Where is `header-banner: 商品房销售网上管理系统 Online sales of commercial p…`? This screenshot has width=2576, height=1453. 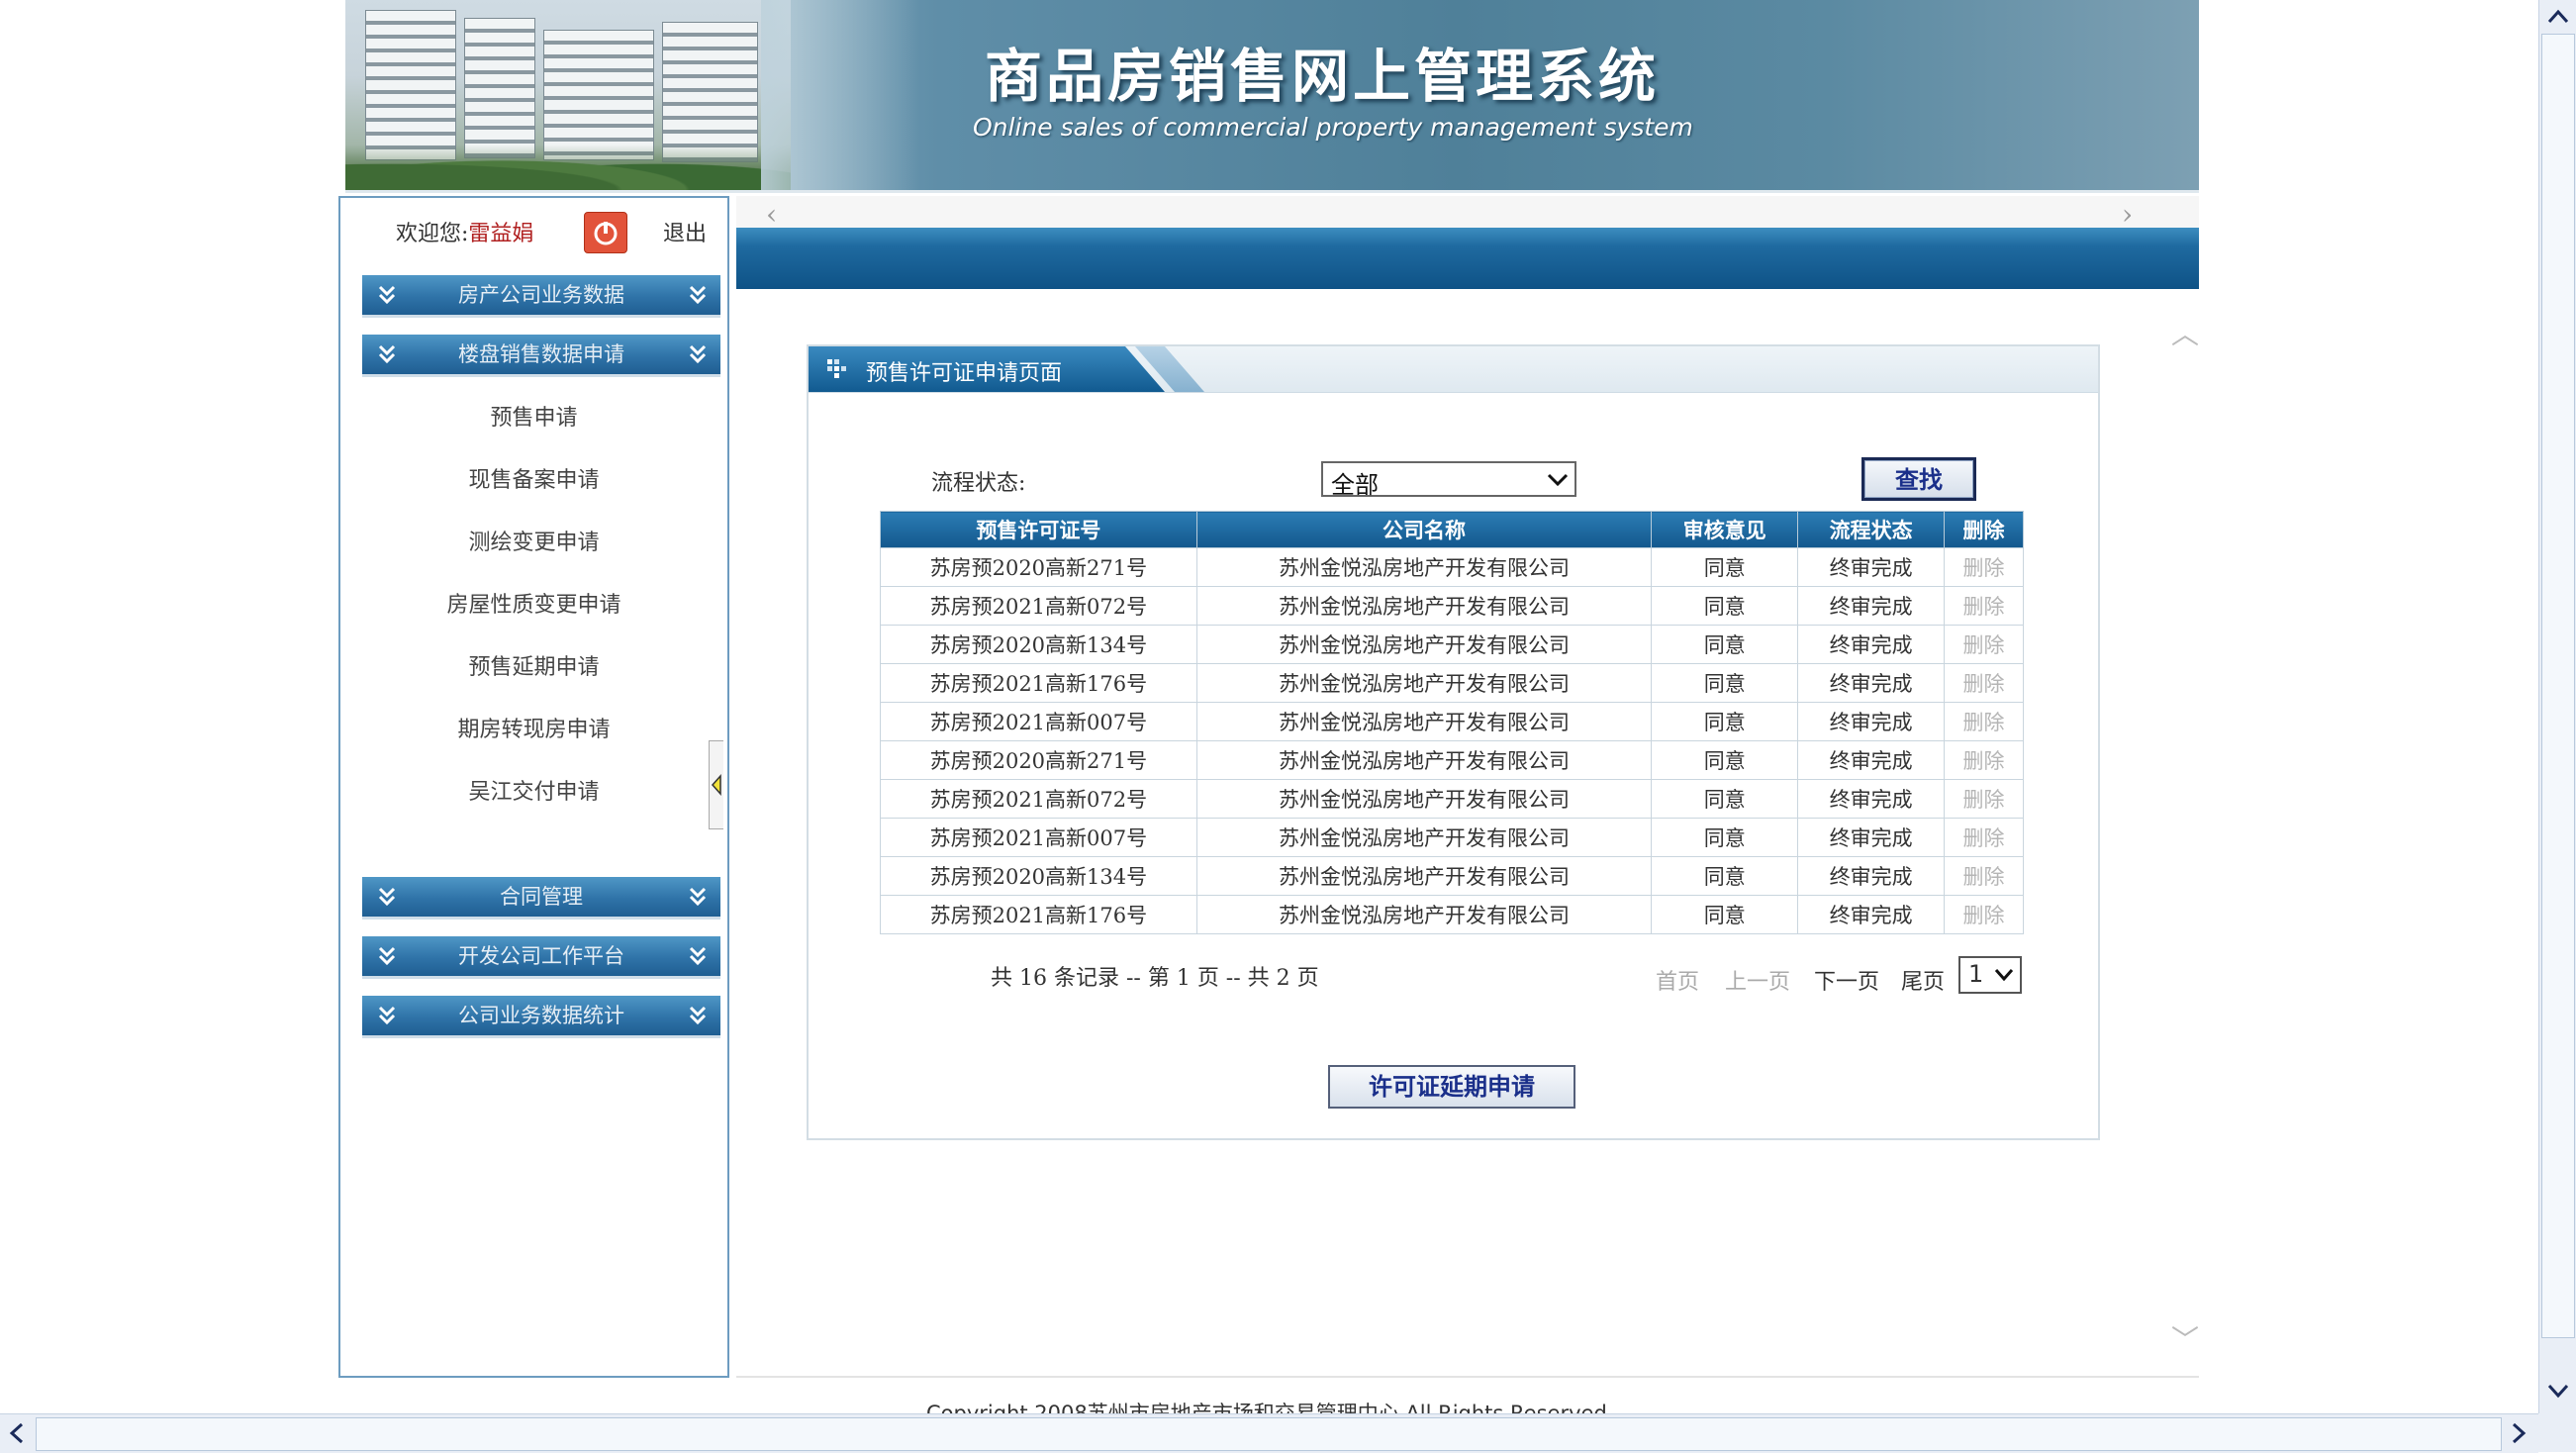
header-banner: 商品房销售网上管理系统 Online sales of commercial p… is located at coordinates (1272, 96).